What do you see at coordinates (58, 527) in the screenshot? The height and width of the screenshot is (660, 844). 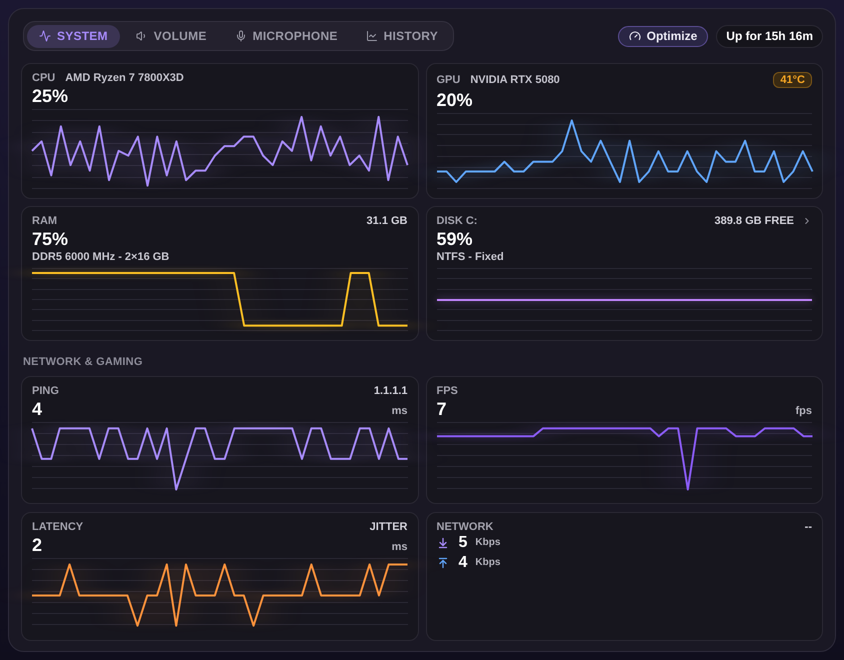 I see `metric-label: LATENCY` at bounding box center [58, 527].